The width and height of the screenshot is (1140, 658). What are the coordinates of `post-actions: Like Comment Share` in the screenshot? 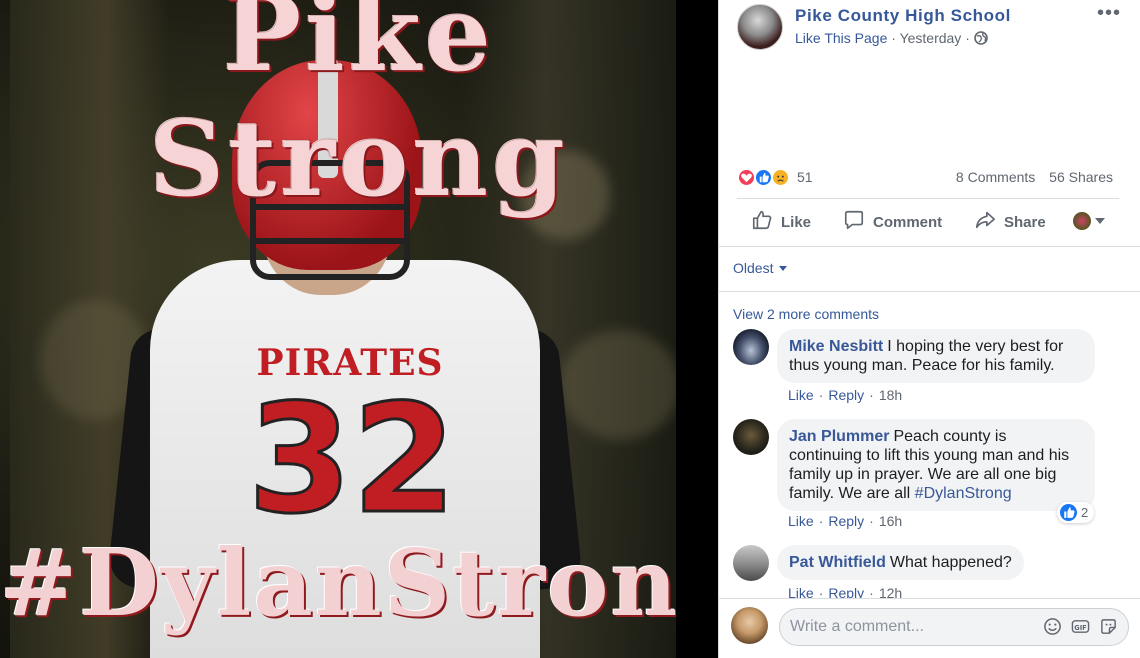 It's located at (928, 222).